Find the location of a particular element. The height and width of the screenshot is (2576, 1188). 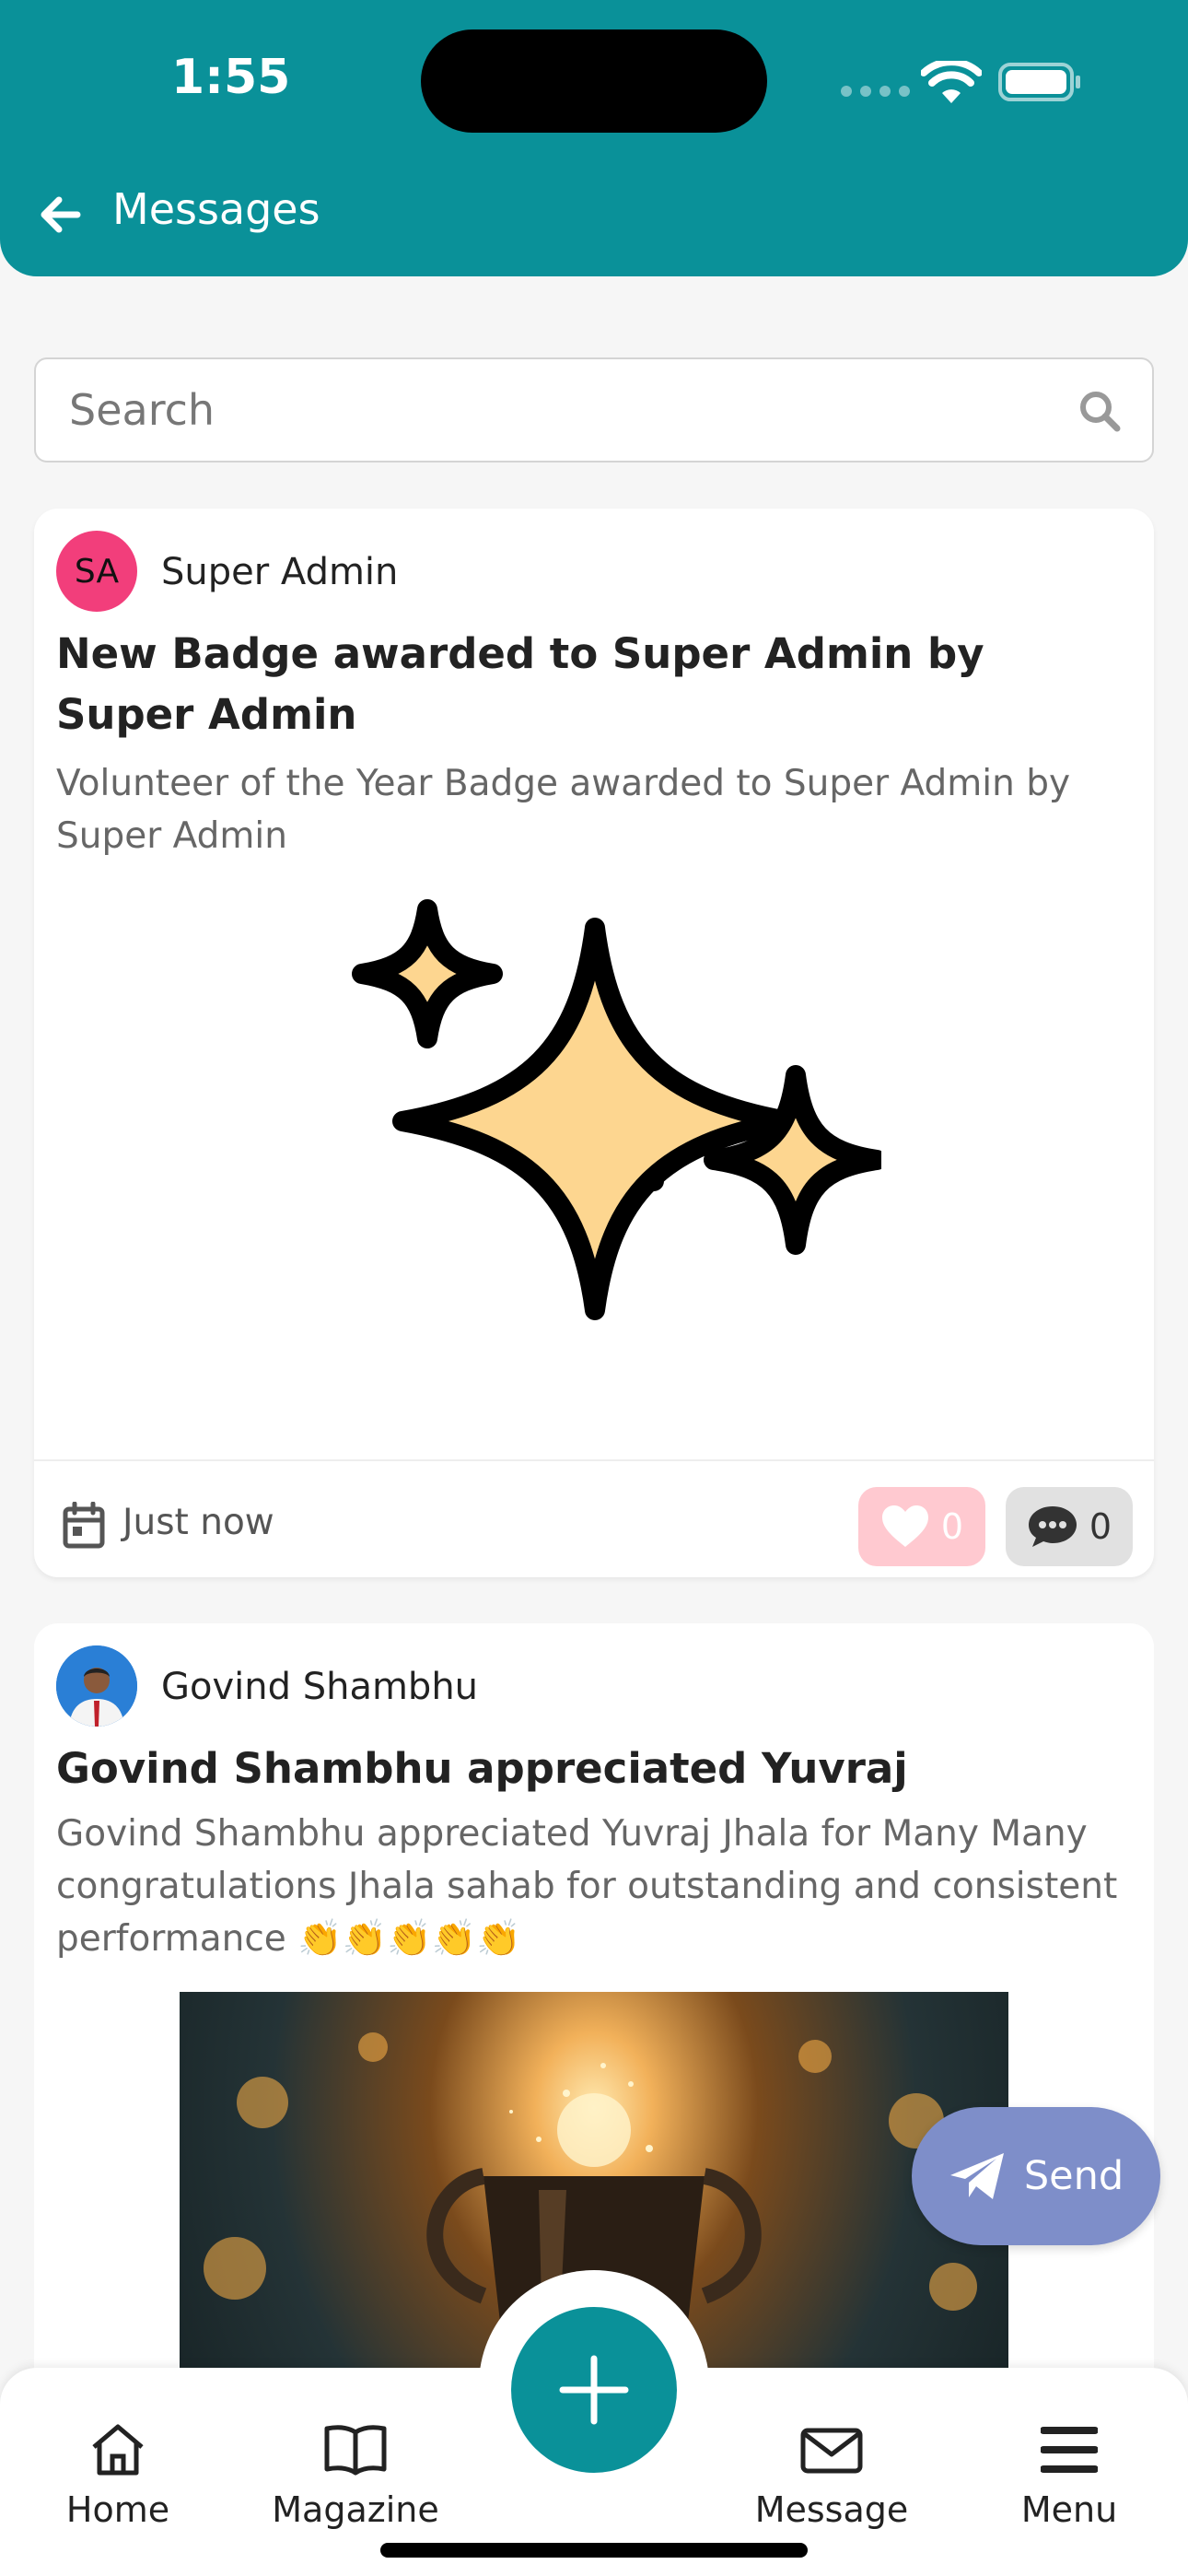

post-author: Super Admin is located at coordinates (280, 572).